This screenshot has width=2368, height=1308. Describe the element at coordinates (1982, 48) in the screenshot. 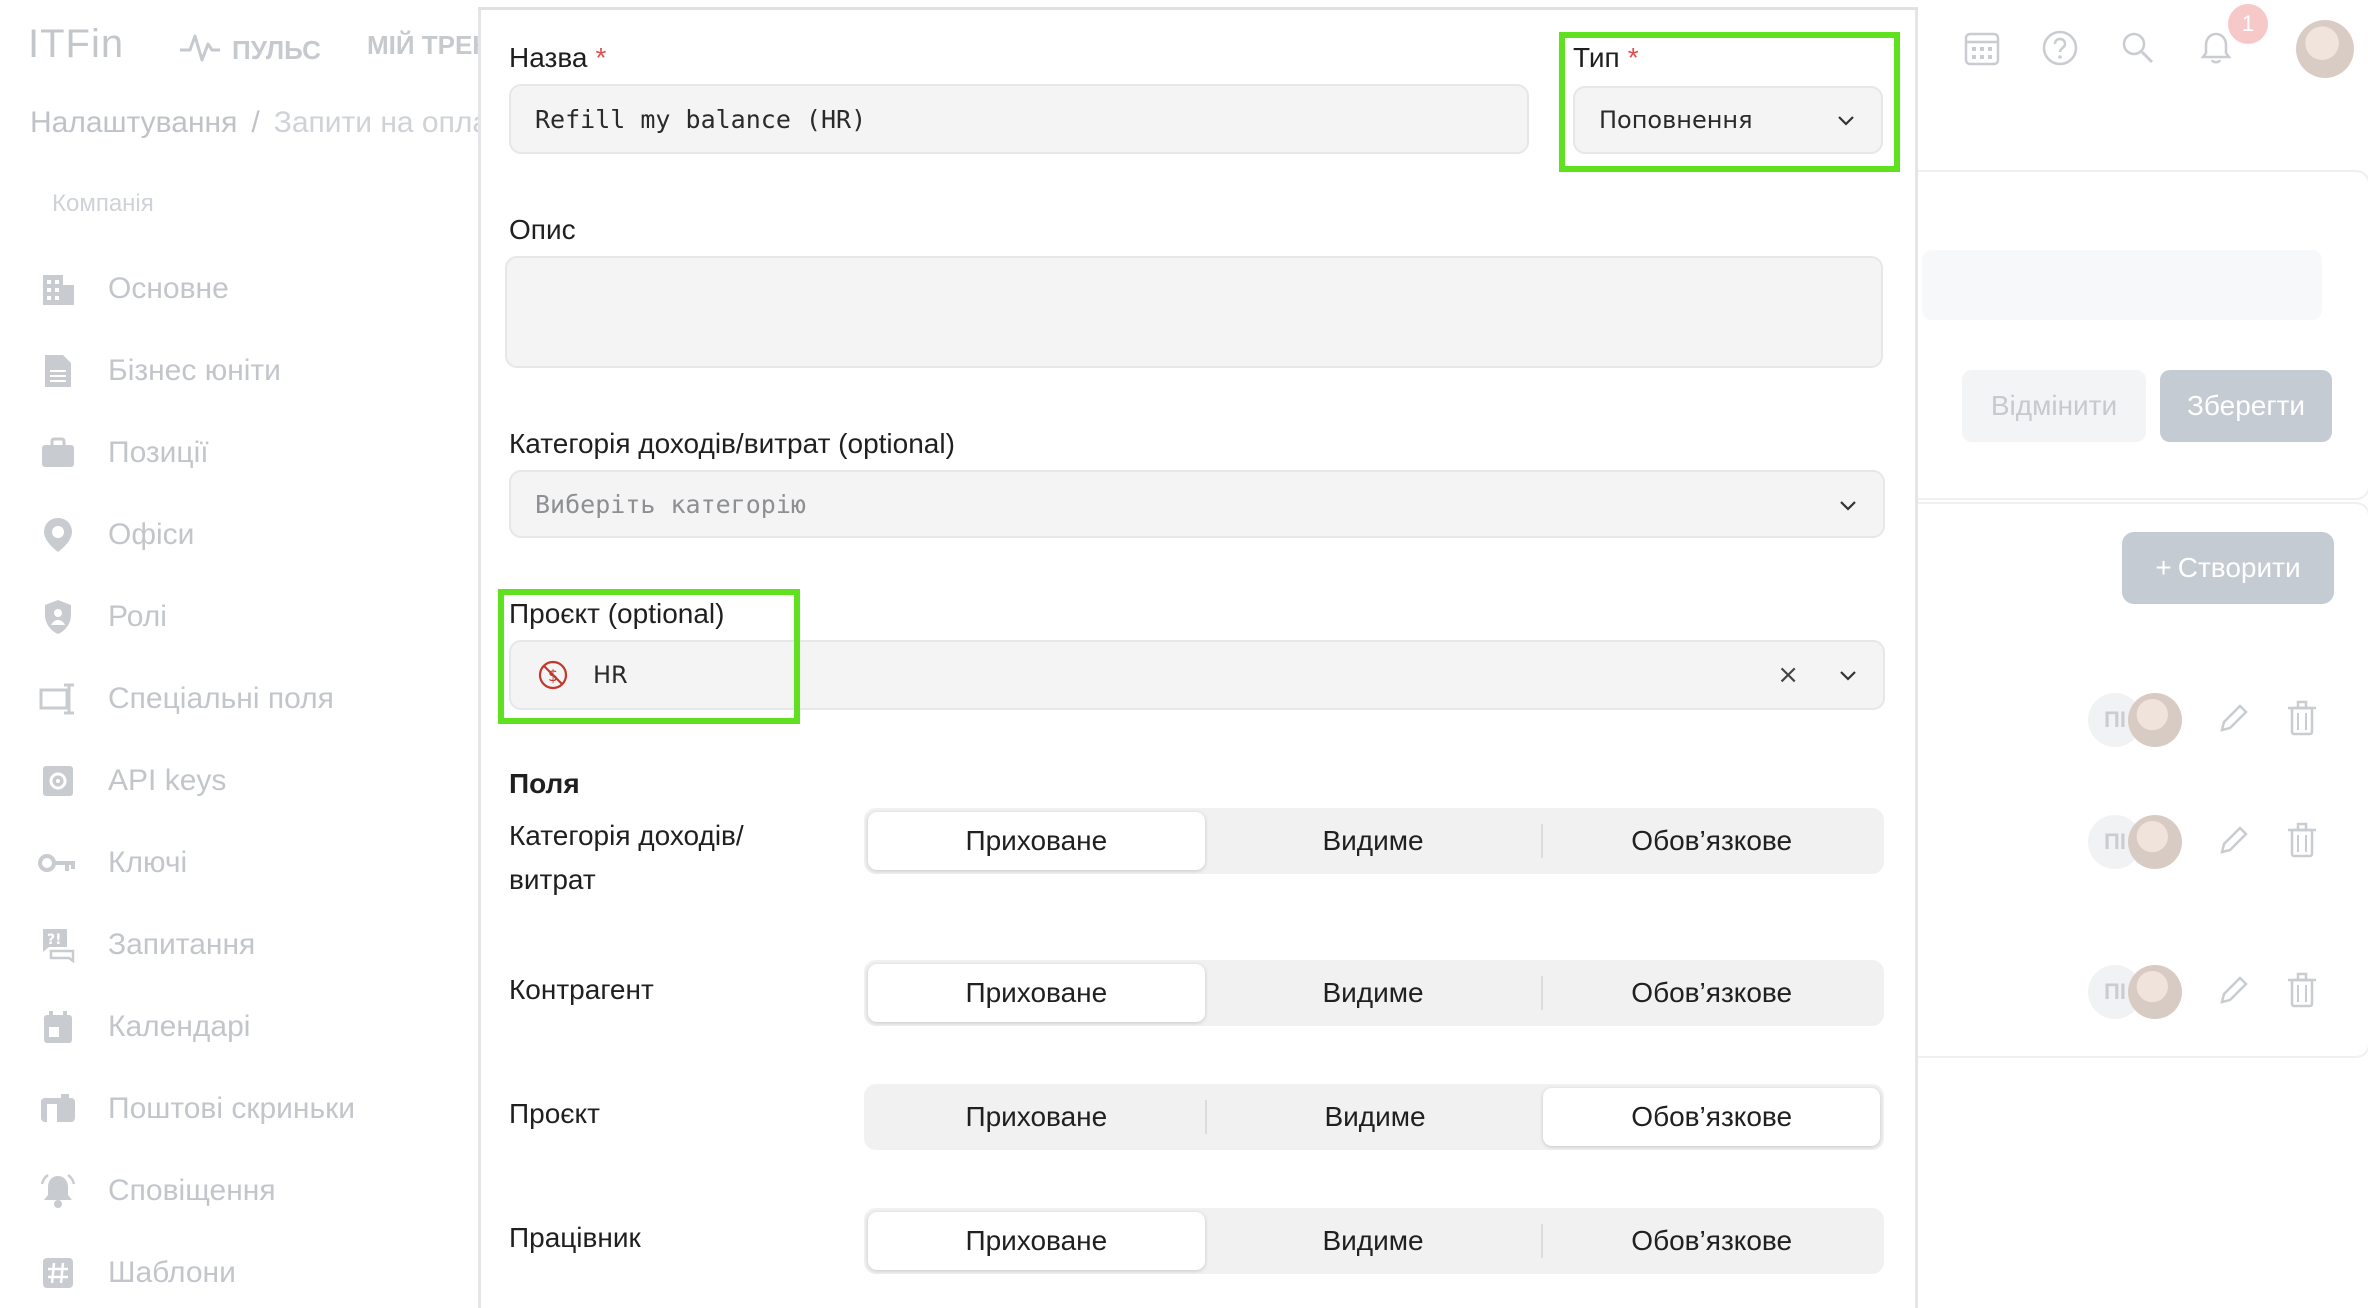

I see `calendar-grid-icon` at that location.